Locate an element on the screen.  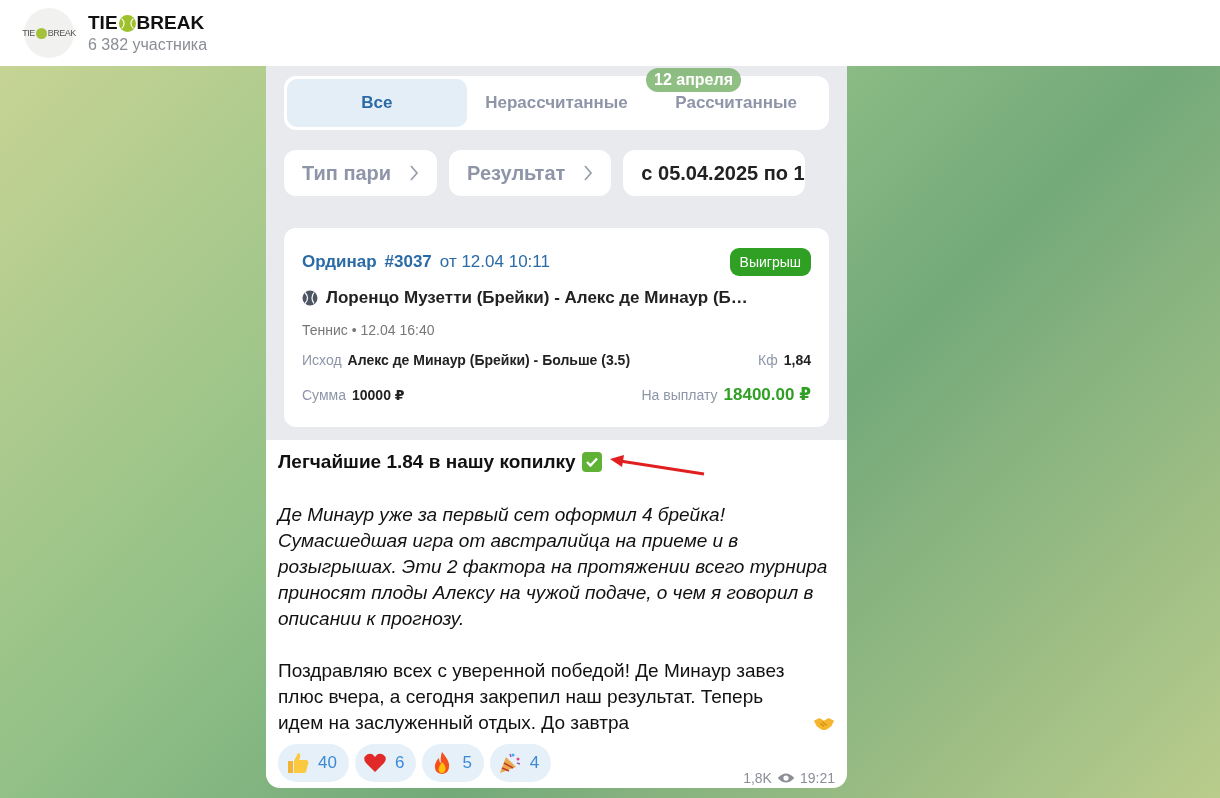
odds-value: 1,84 is located at coordinates (797, 360).